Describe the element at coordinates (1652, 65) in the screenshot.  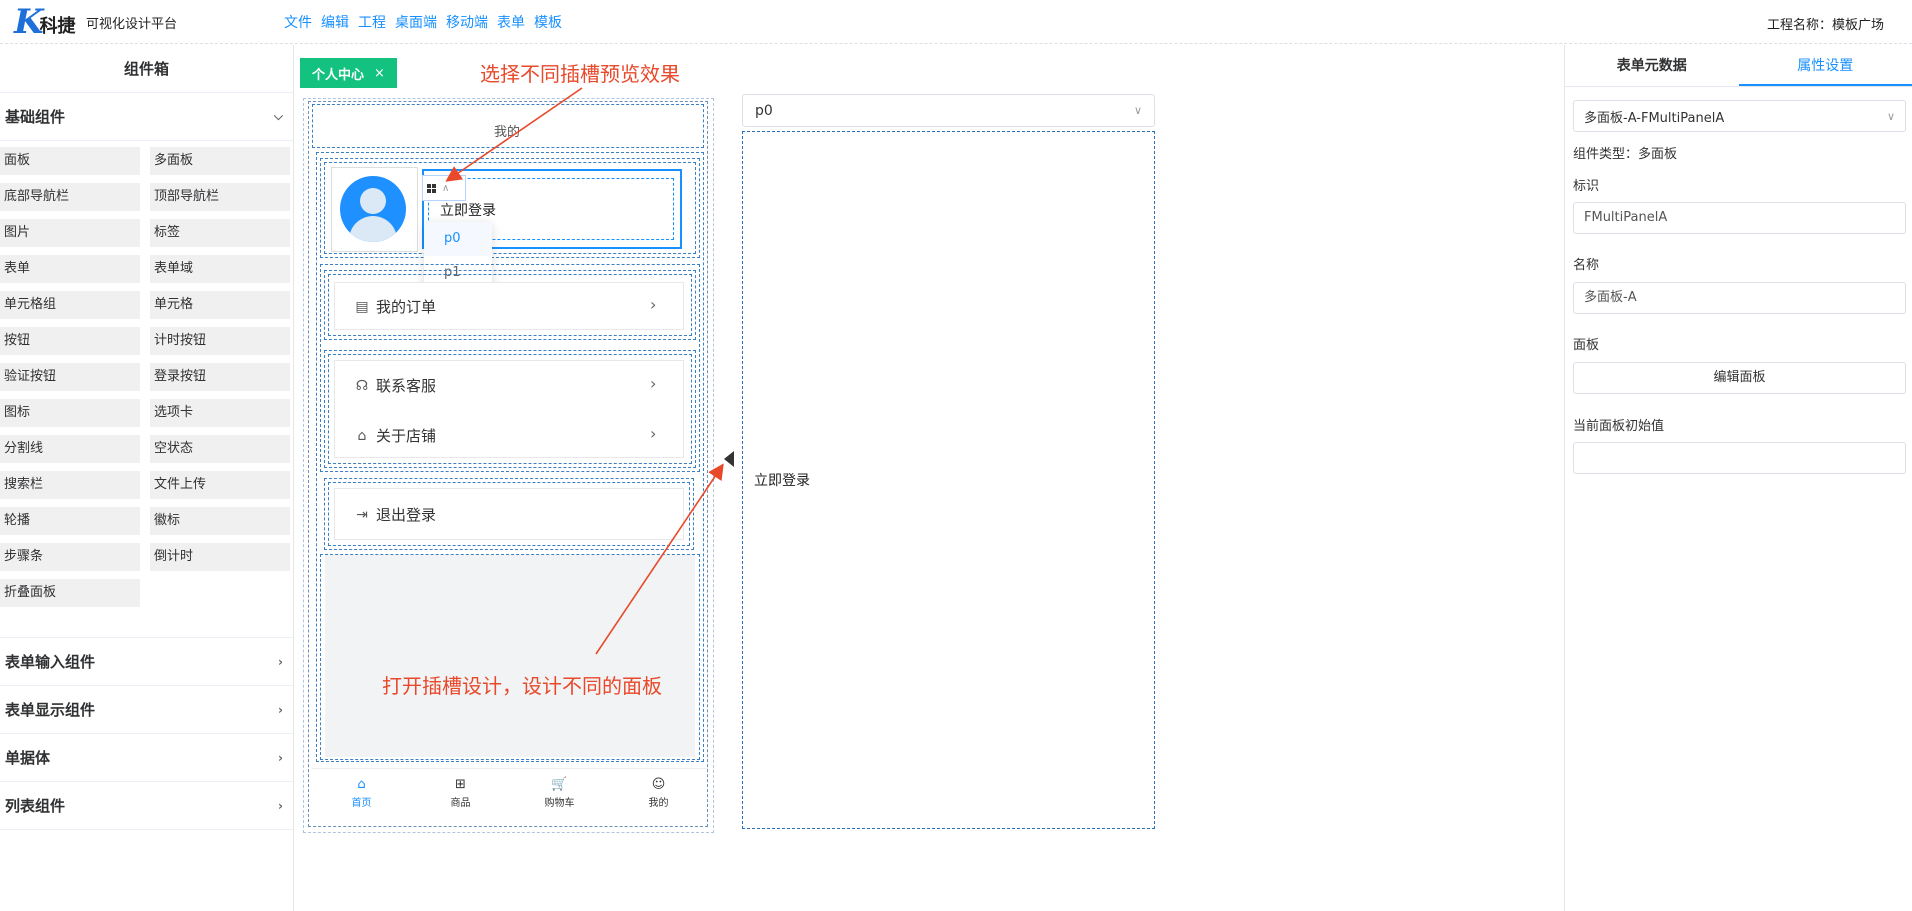
I see `tab-form-metadata: 表单元数据` at that location.